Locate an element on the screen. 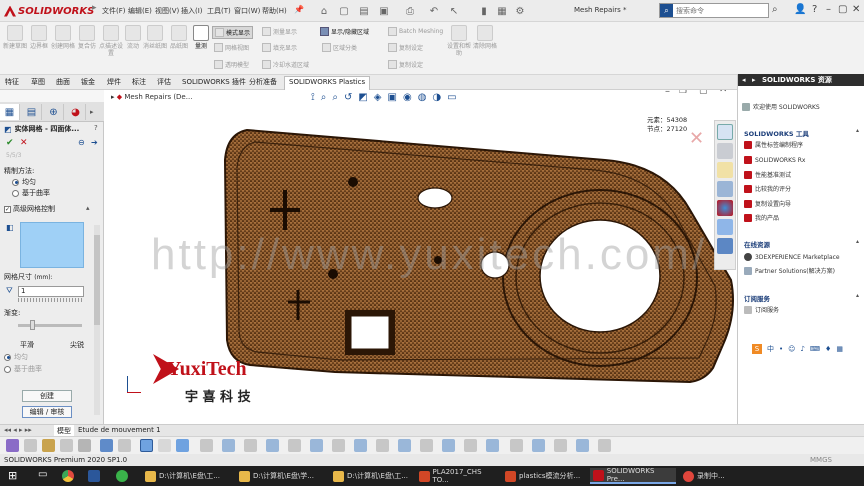  tab-analysis-prep: 分析准备 is located at coordinates (263, 82).